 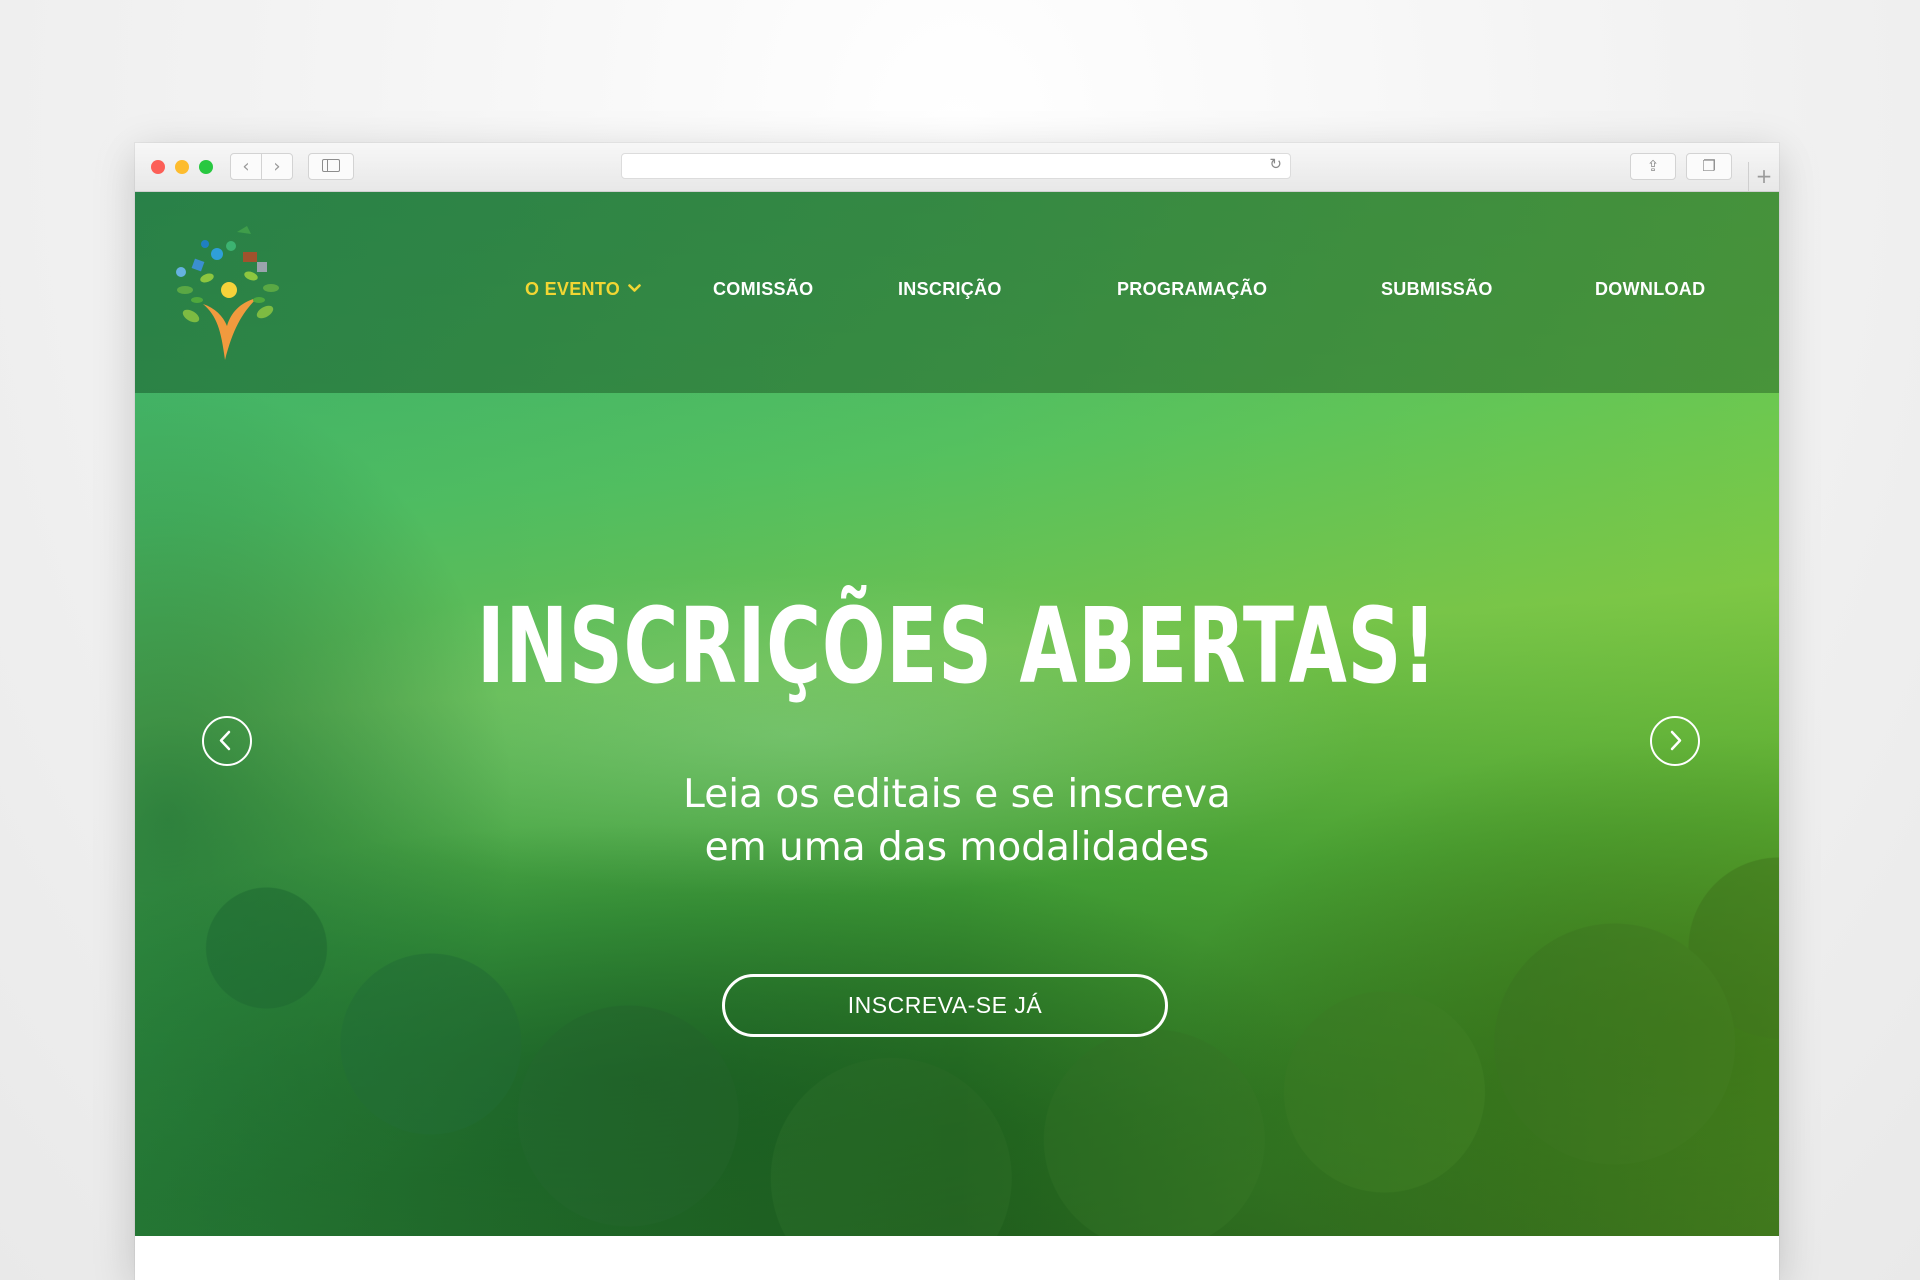 I want to click on share-icon: ⇪, so click(x=1653, y=166).